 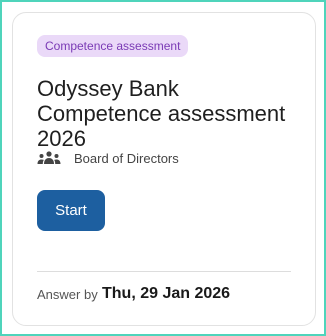 What do you see at coordinates (113, 46) in the screenshot?
I see `category-badge: Competence assessment` at bounding box center [113, 46].